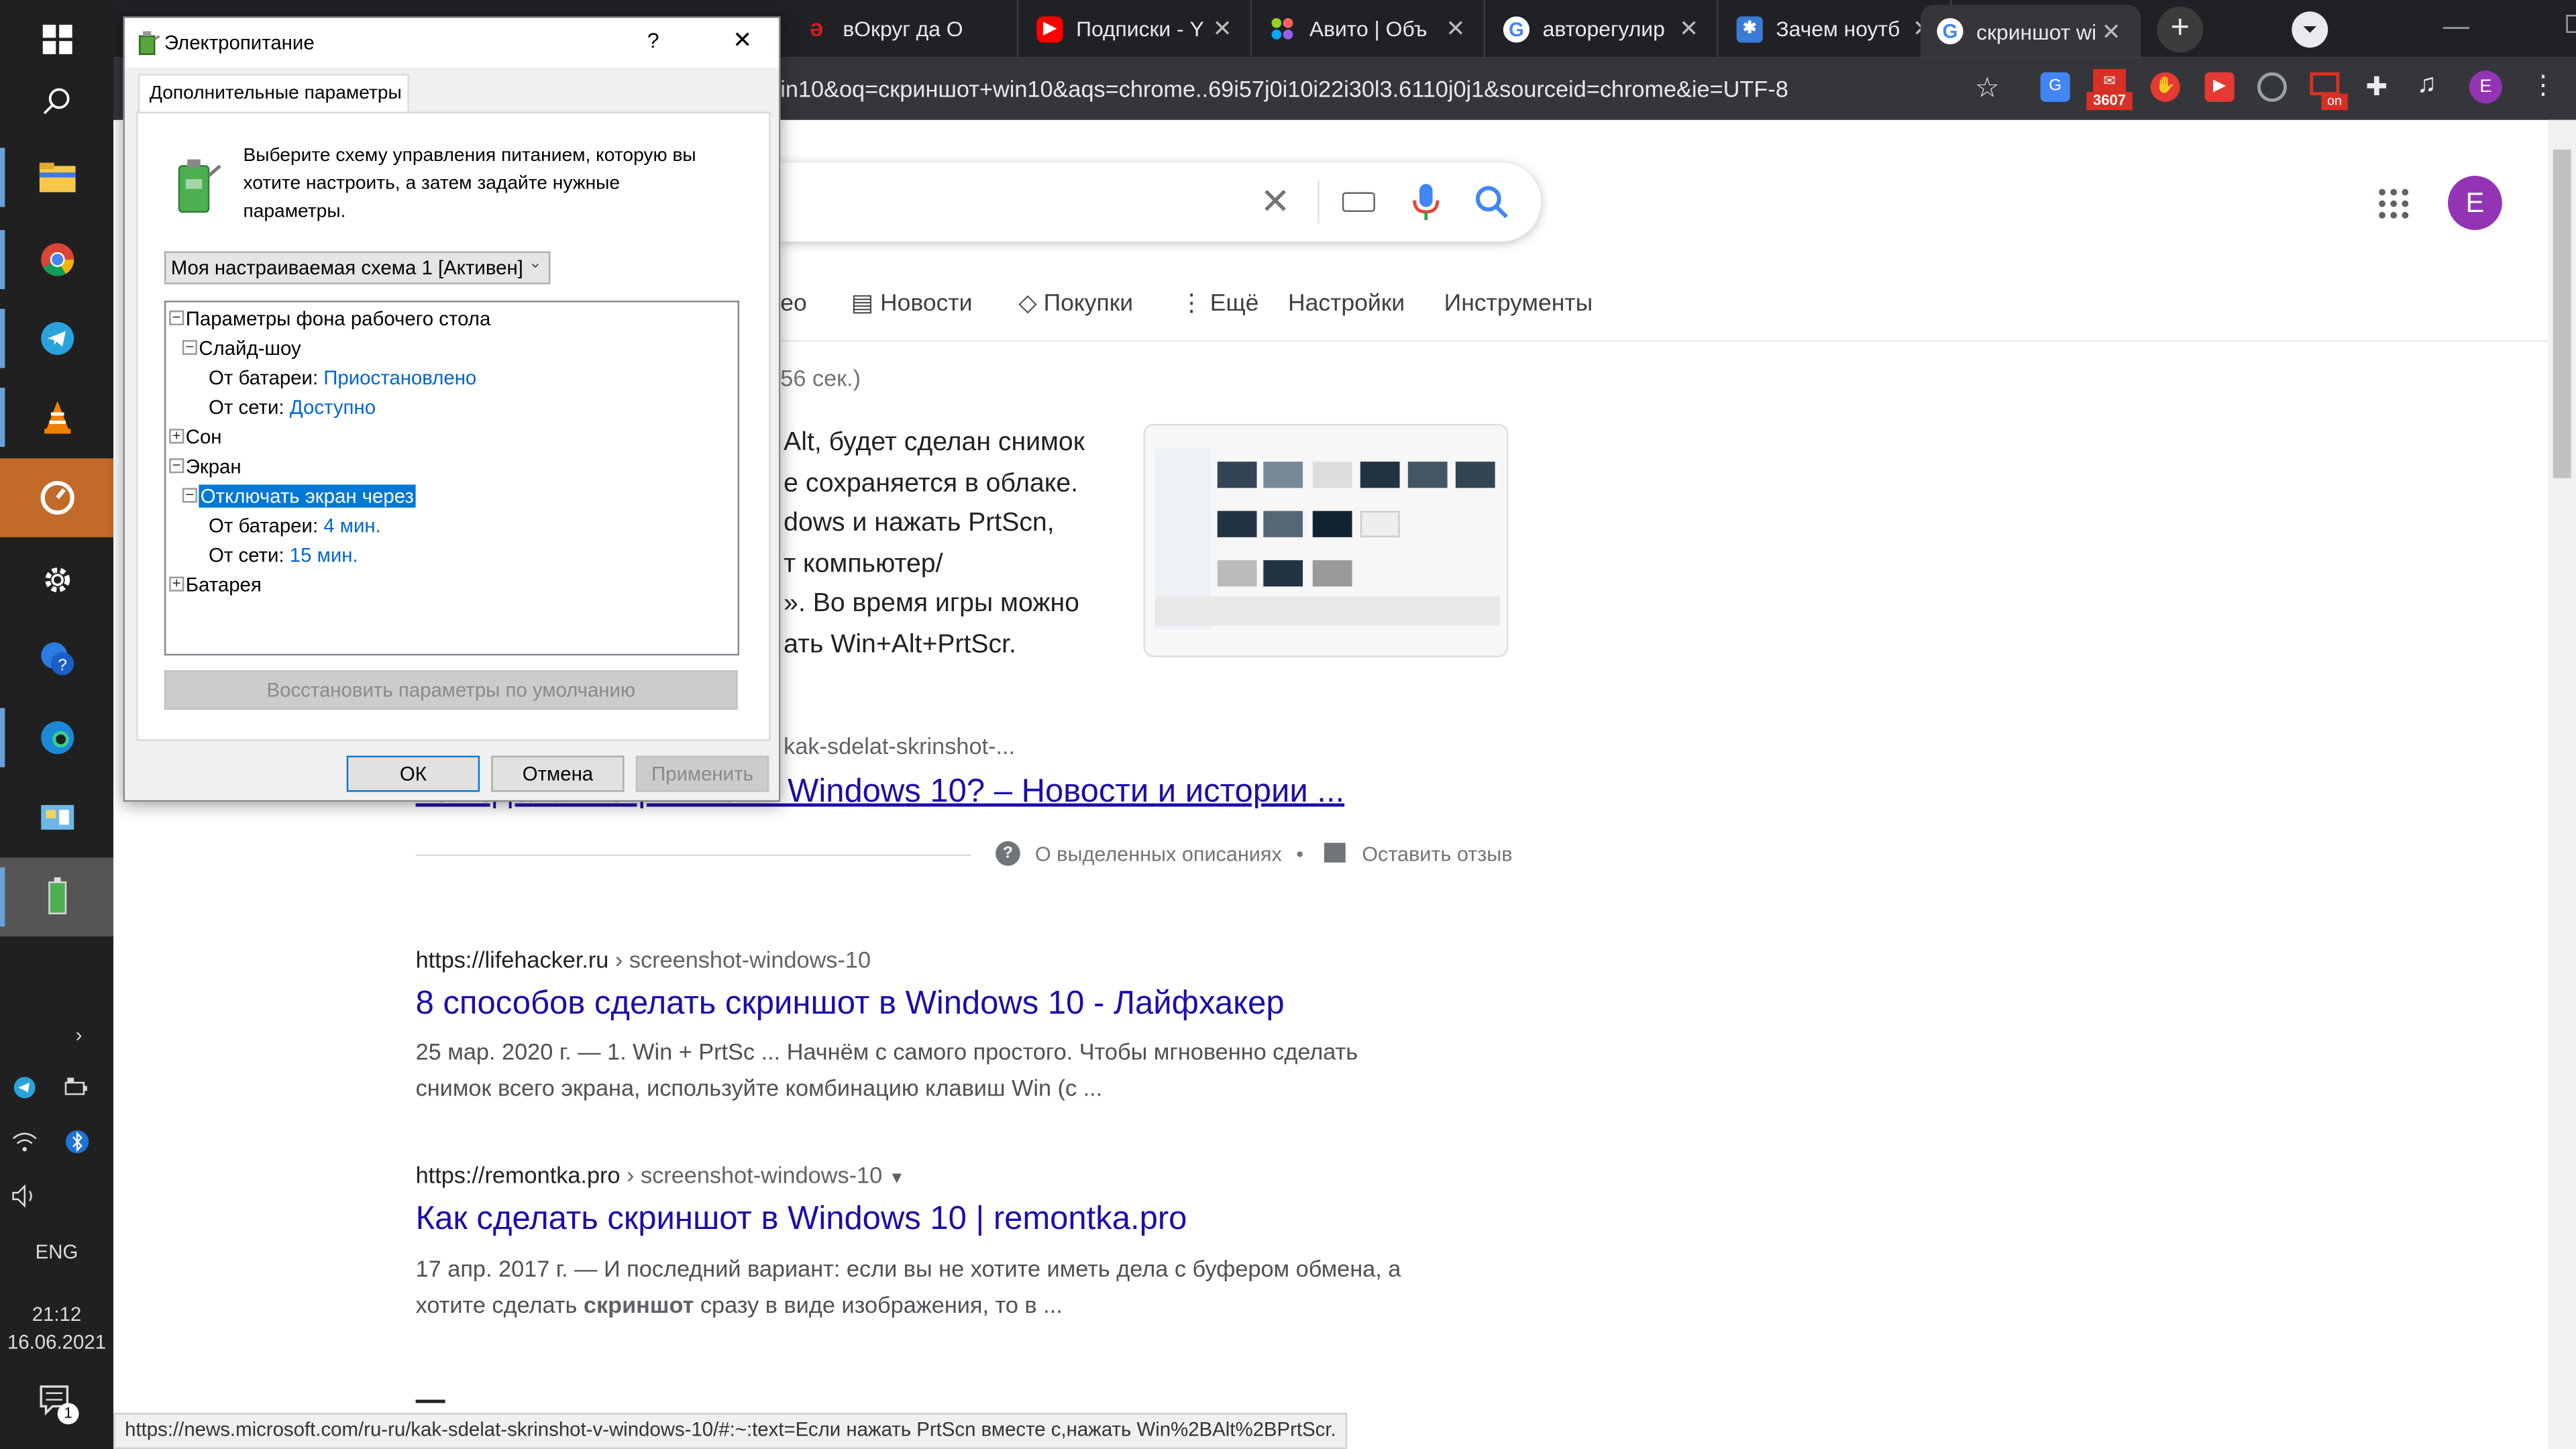  What do you see at coordinates (295, 526) in the screenshot?
I see `tree-node-display-battery: От батареи: 4 мин.` at bounding box center [295, 526].